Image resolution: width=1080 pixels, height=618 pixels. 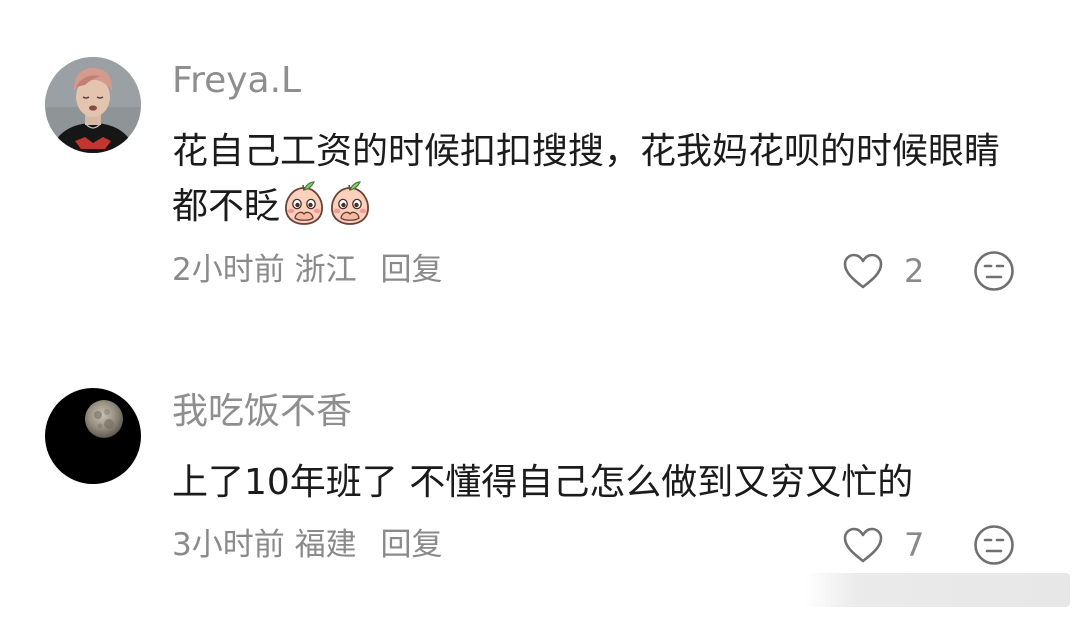 I want to click on comment-meta: 2小时前 浙江 回复, so click(x=307, y=270).